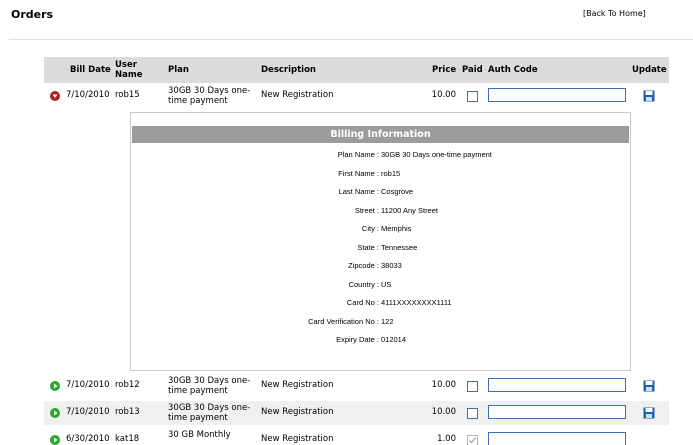 This screenshot has height=445, width=693. Describe the element at coordinates (351, 39) in the screenshot. I see `divider` at that location.